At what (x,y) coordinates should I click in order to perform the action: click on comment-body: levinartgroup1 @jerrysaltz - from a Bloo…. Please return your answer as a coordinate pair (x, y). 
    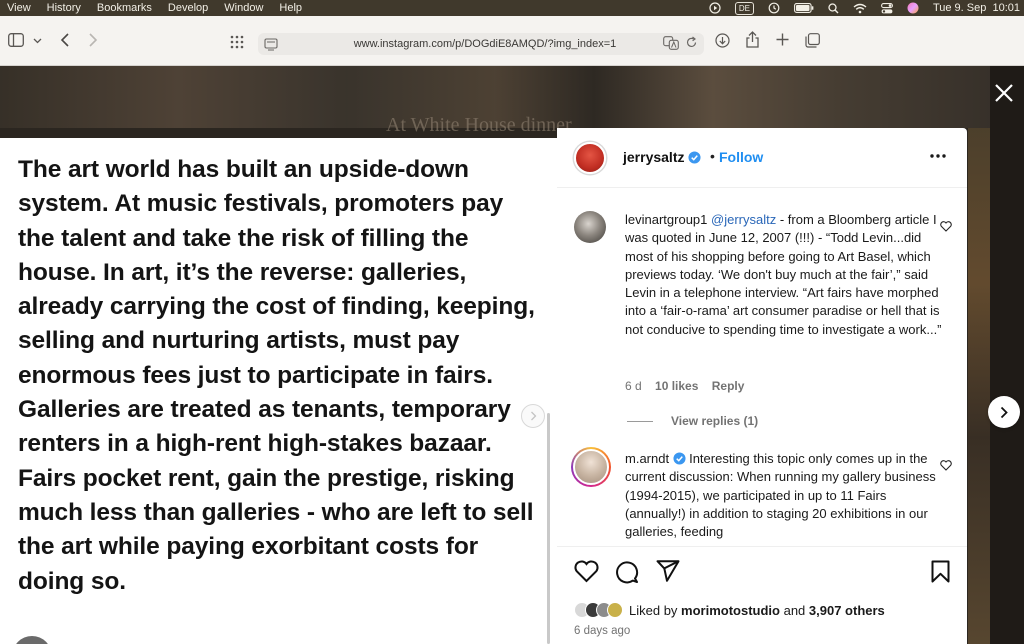
    Looking at the image, I should click on (784, 275).